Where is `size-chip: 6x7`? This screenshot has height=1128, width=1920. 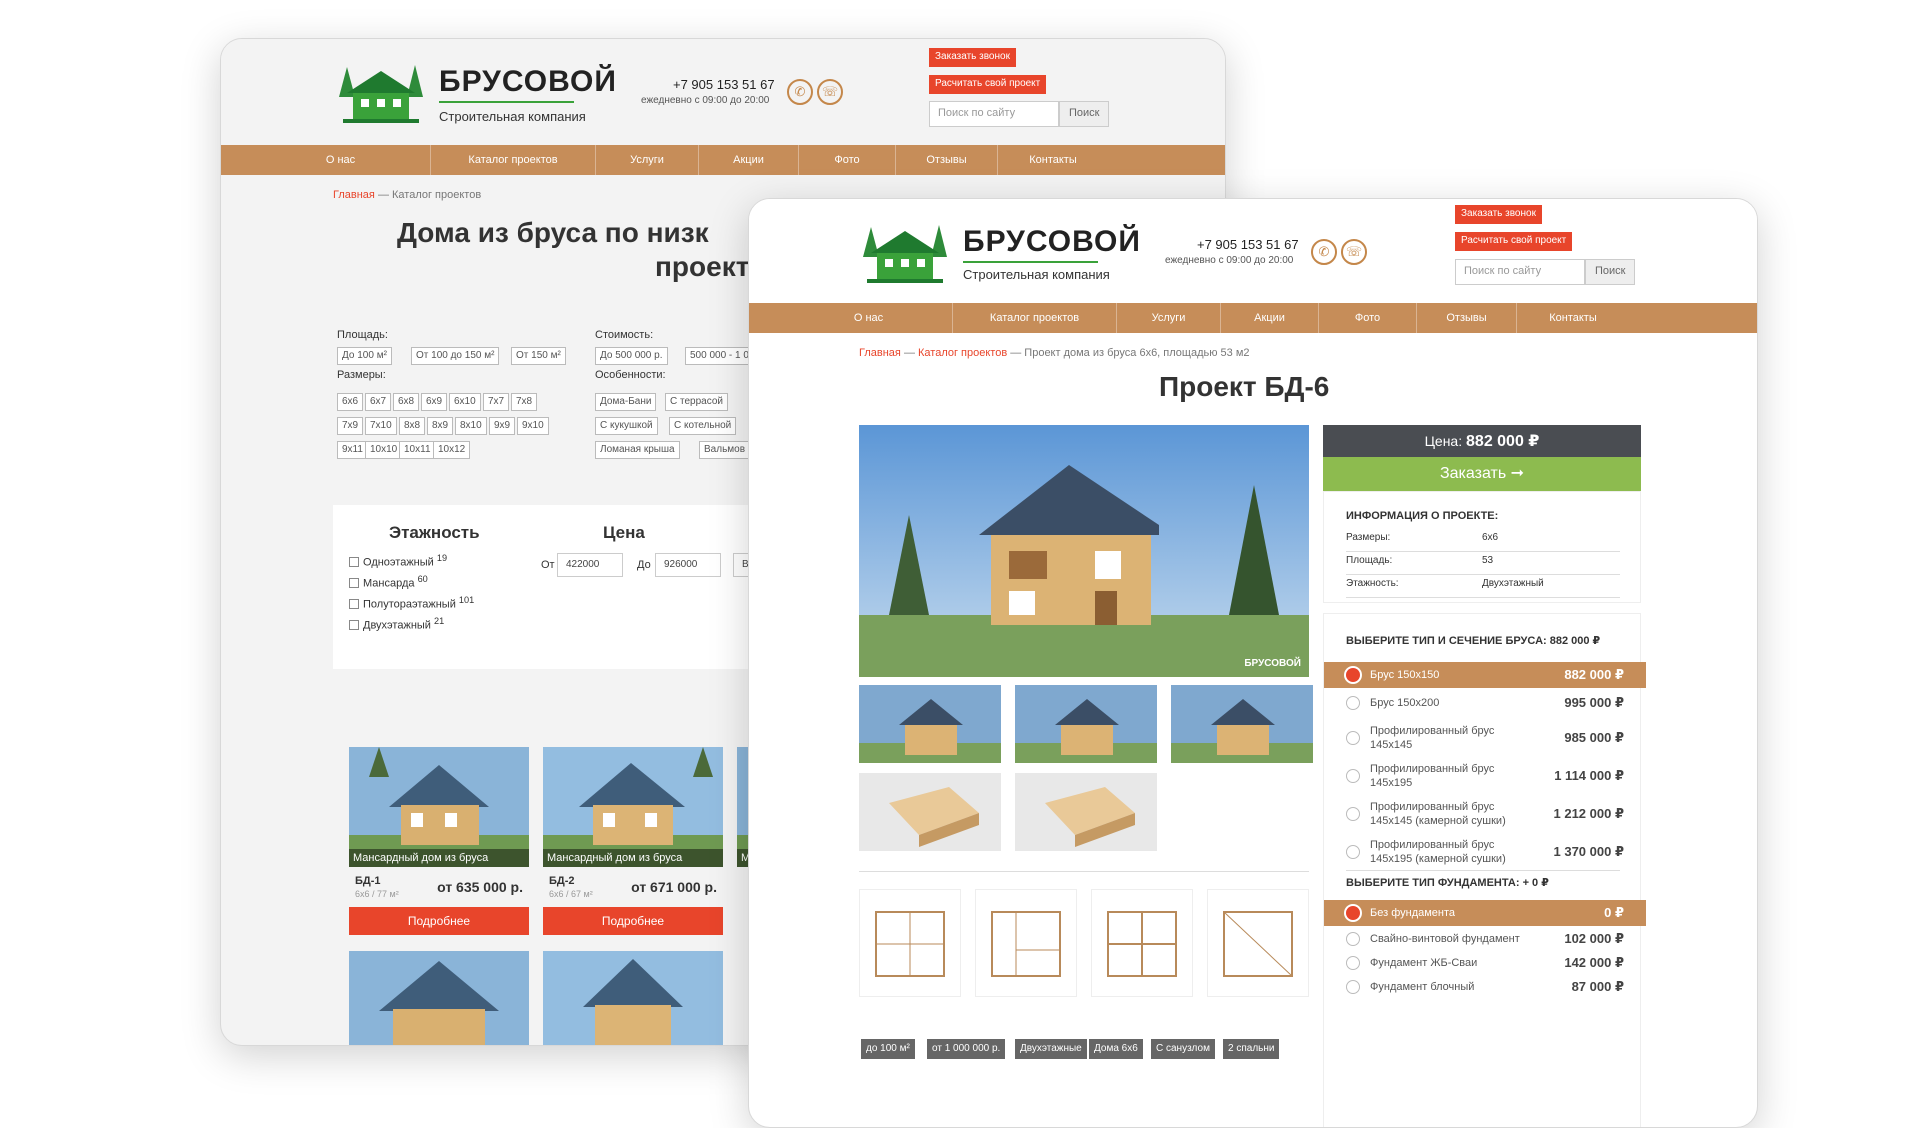 size-chip: 6x7 is located at coordinates (378, 402).